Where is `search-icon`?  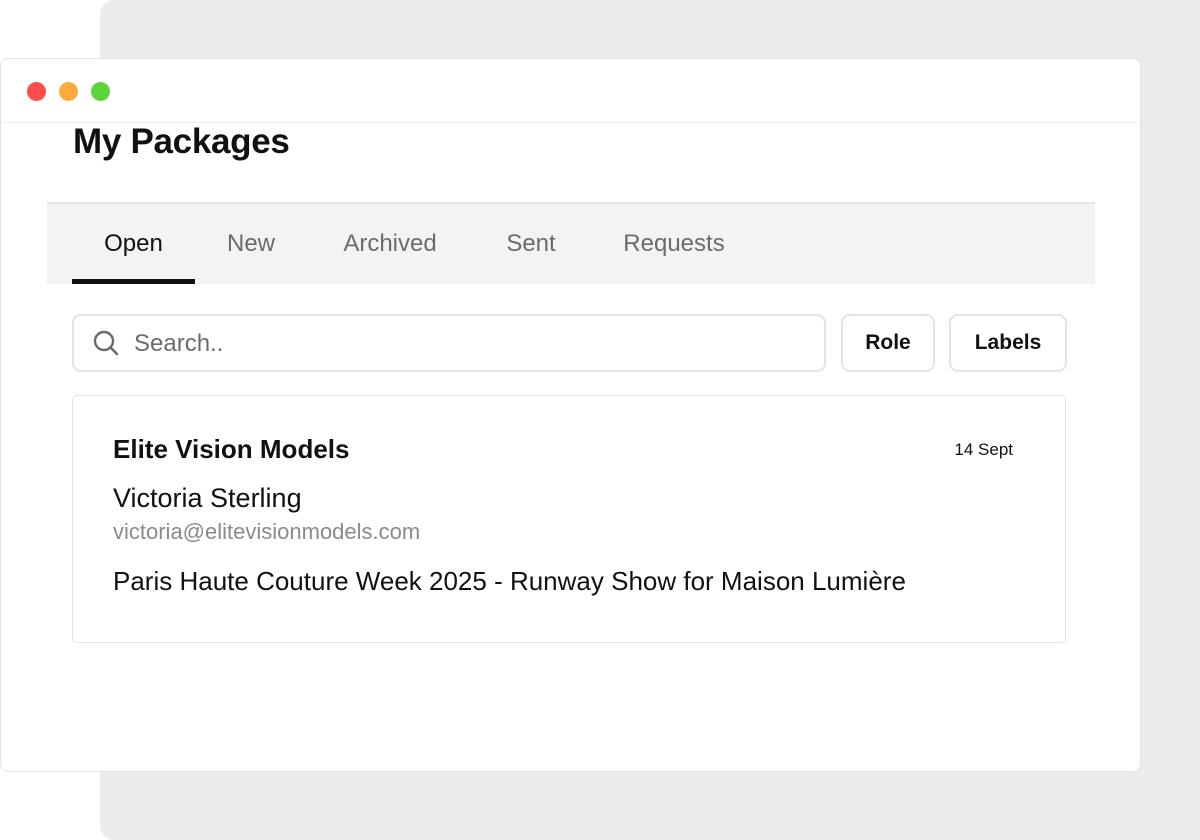
search-icon is located at coordinates (106, 343).